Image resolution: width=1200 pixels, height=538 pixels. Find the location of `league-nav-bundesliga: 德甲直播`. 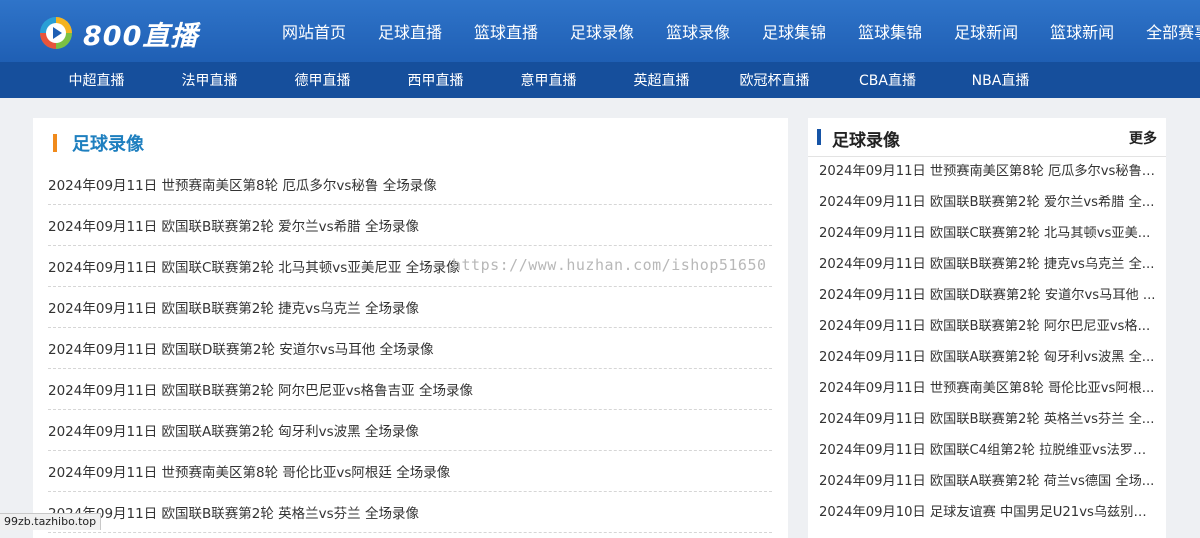

league-nav-bundesliga: 德甲直播 is located at coordinates (322, 80).